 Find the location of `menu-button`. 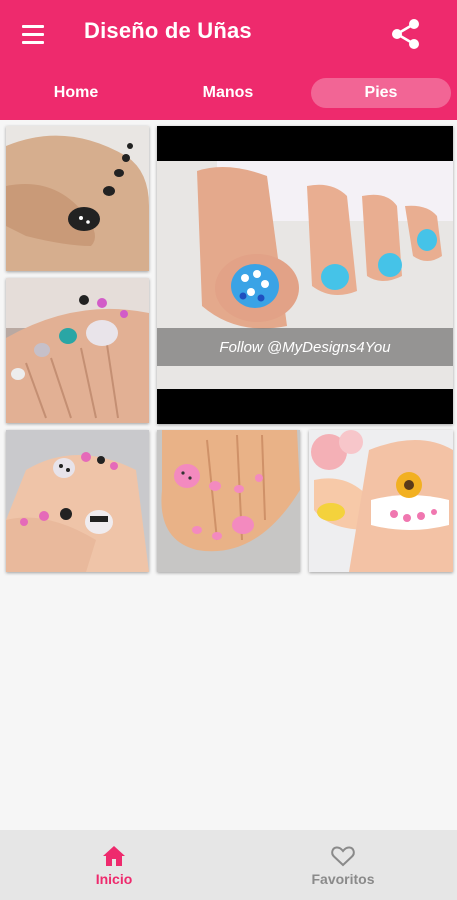

menu-button is located at coordinates (33, 34).